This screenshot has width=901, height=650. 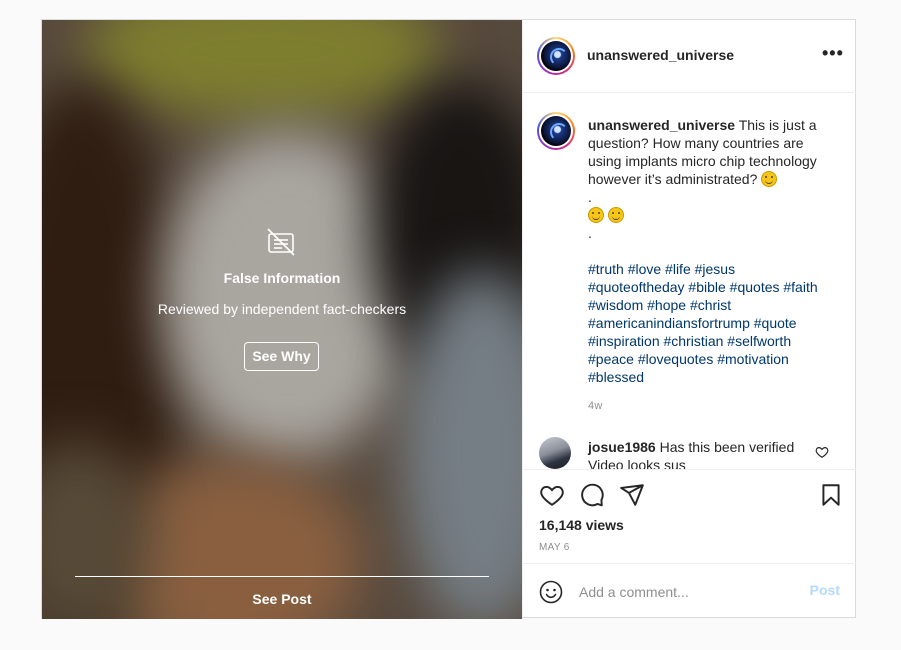 What do you see at coordinates (660, 55) in the screenshot?
I see `header-username: unanswered_universe` at bounding box center [660, 55].